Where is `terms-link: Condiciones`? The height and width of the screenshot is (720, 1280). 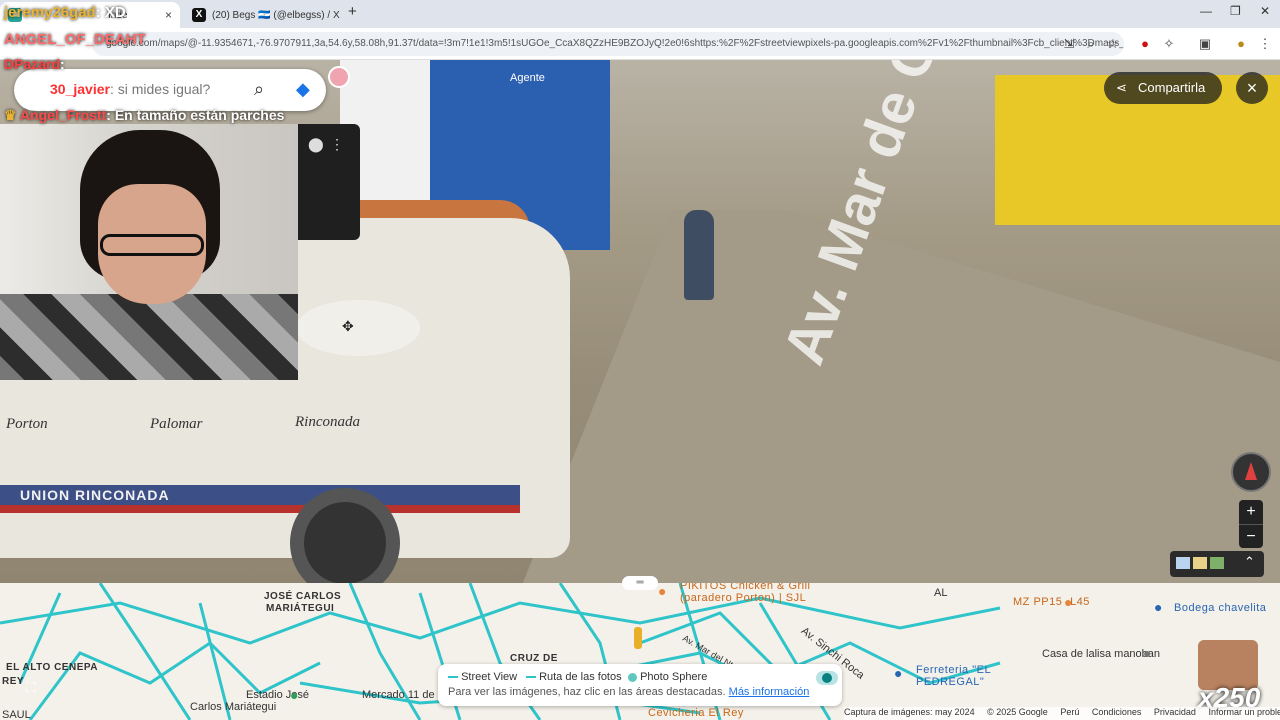
terms-link: Condiciones is located at coordinates (1117, 712).